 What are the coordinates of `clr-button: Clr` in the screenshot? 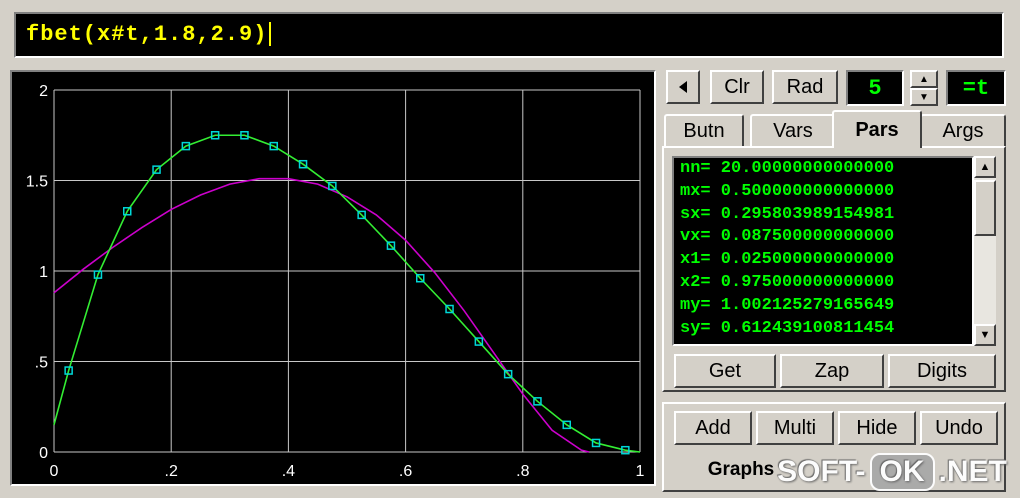 It's located at (737, 87).